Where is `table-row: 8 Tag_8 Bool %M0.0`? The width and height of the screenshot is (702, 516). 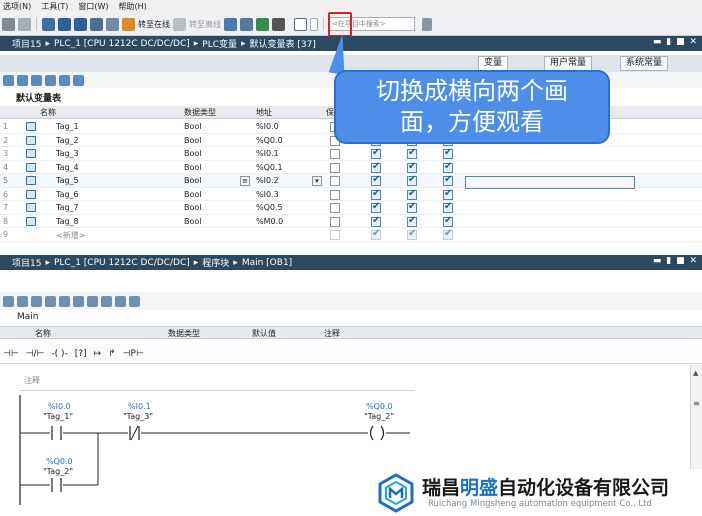
table-row: 8 Tag_8 Bool %M0.0 is located at coordinates (351, 221).